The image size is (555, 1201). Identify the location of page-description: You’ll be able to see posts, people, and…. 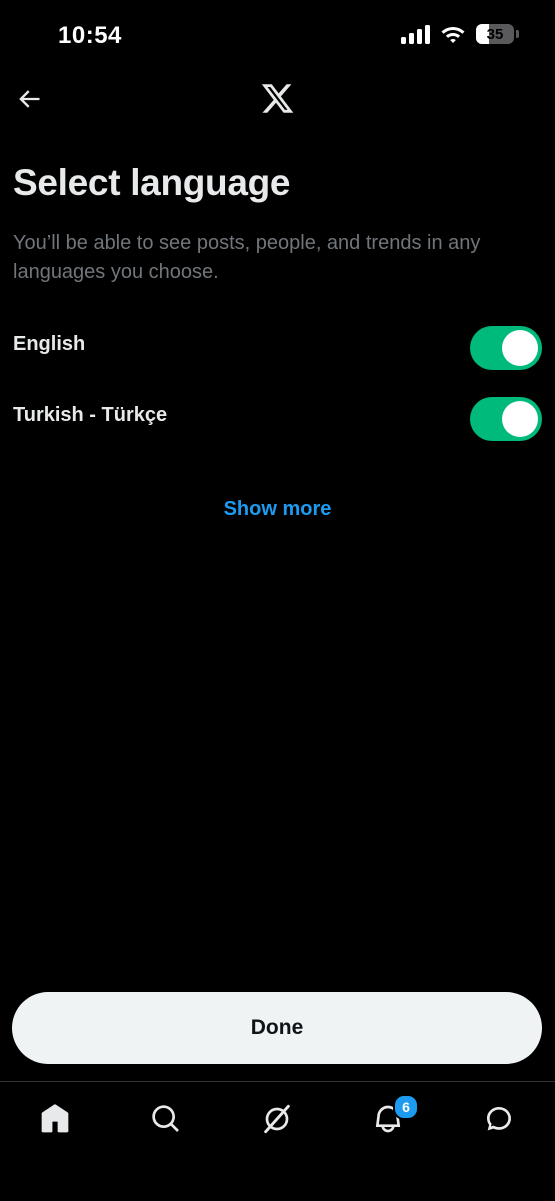
(247, 257).